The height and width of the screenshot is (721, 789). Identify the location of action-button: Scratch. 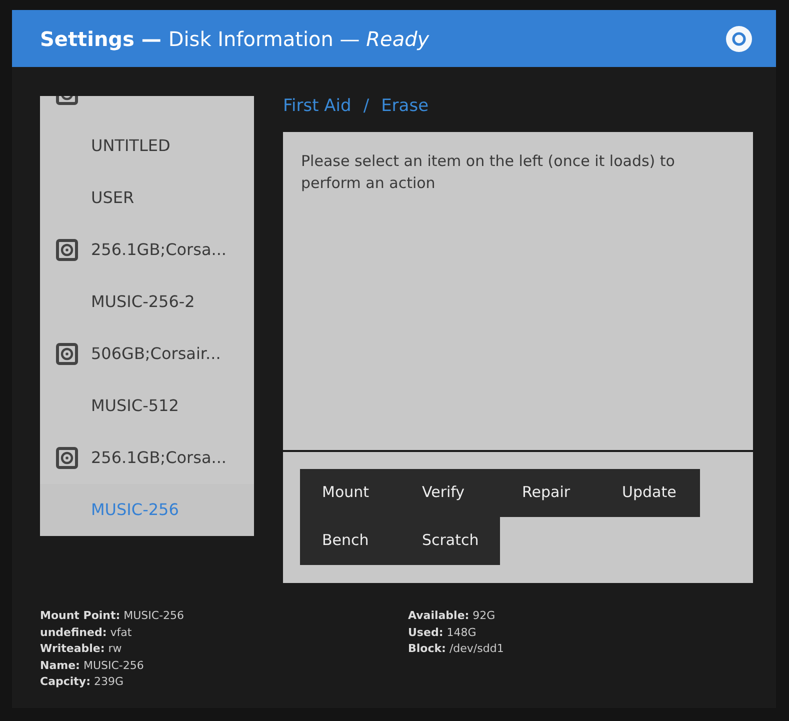
(450, 540).